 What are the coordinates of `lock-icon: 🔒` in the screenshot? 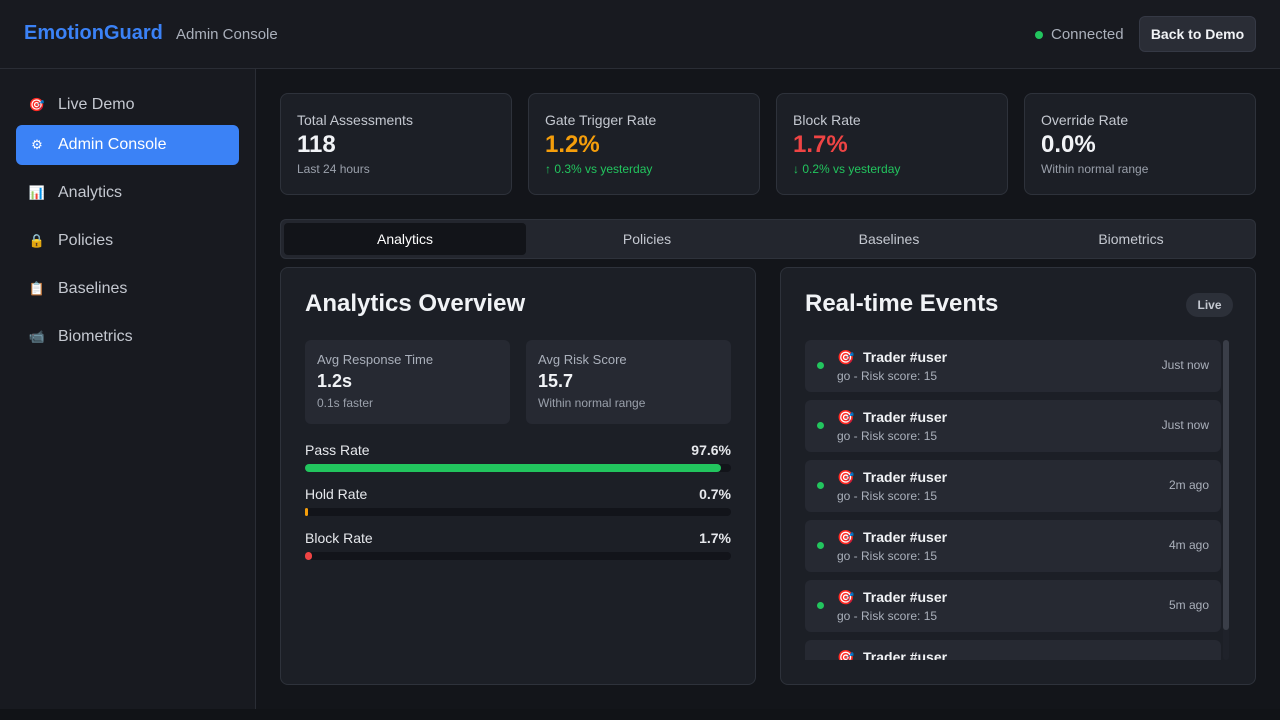 It's located at (37, 240).